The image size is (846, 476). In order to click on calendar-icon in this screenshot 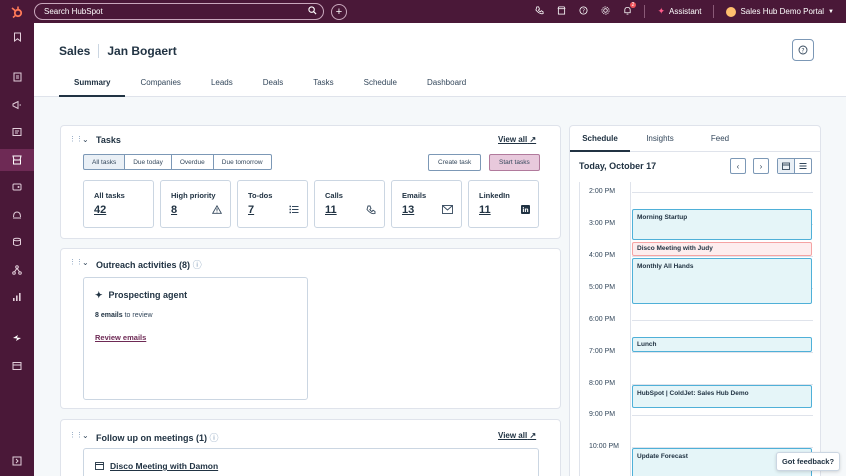, I will do `click(99, 466)`.